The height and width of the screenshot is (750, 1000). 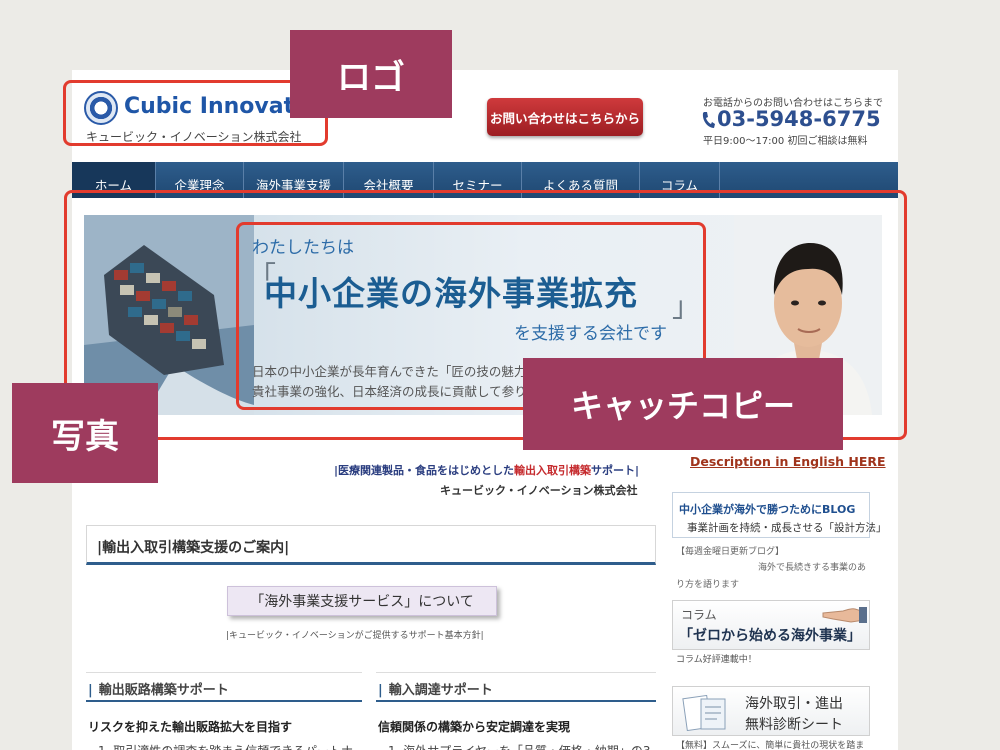 I want to click on tagline: |医療関連製品・食品をはじめとした輸出入取引構築サポート|, so click(x=486, y=470).